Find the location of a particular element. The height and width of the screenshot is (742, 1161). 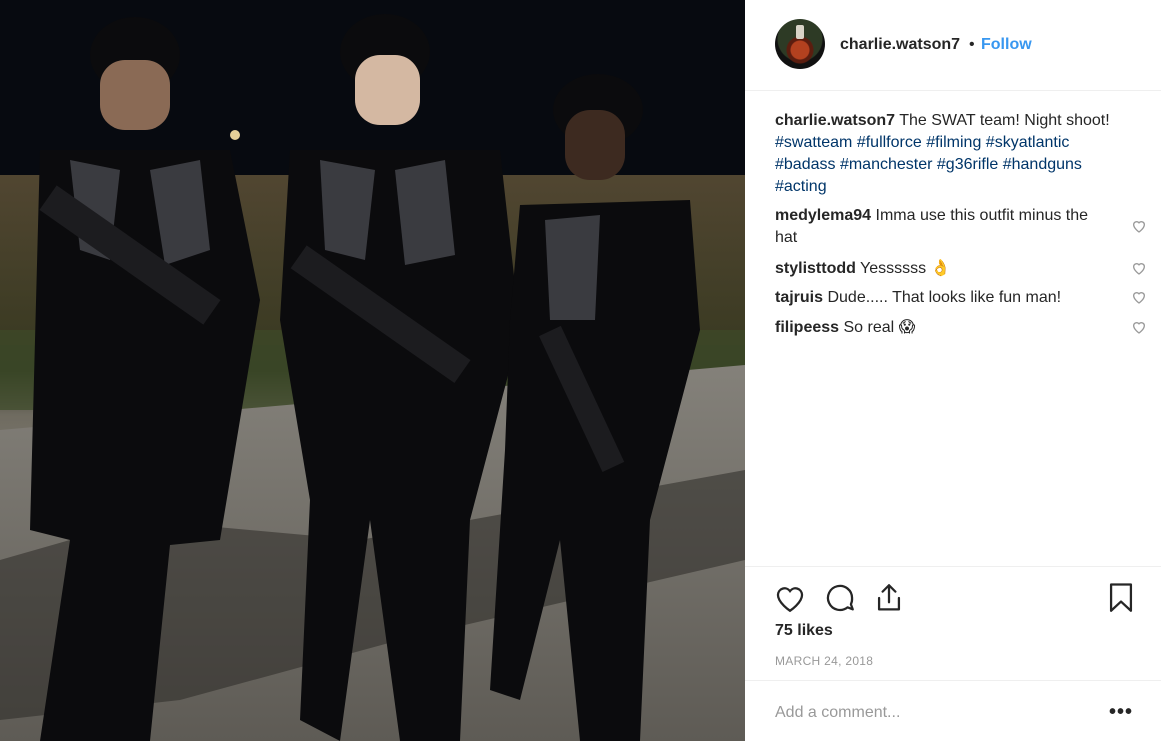

hashtag-link: #manchester is located at coordinates (886, 164).